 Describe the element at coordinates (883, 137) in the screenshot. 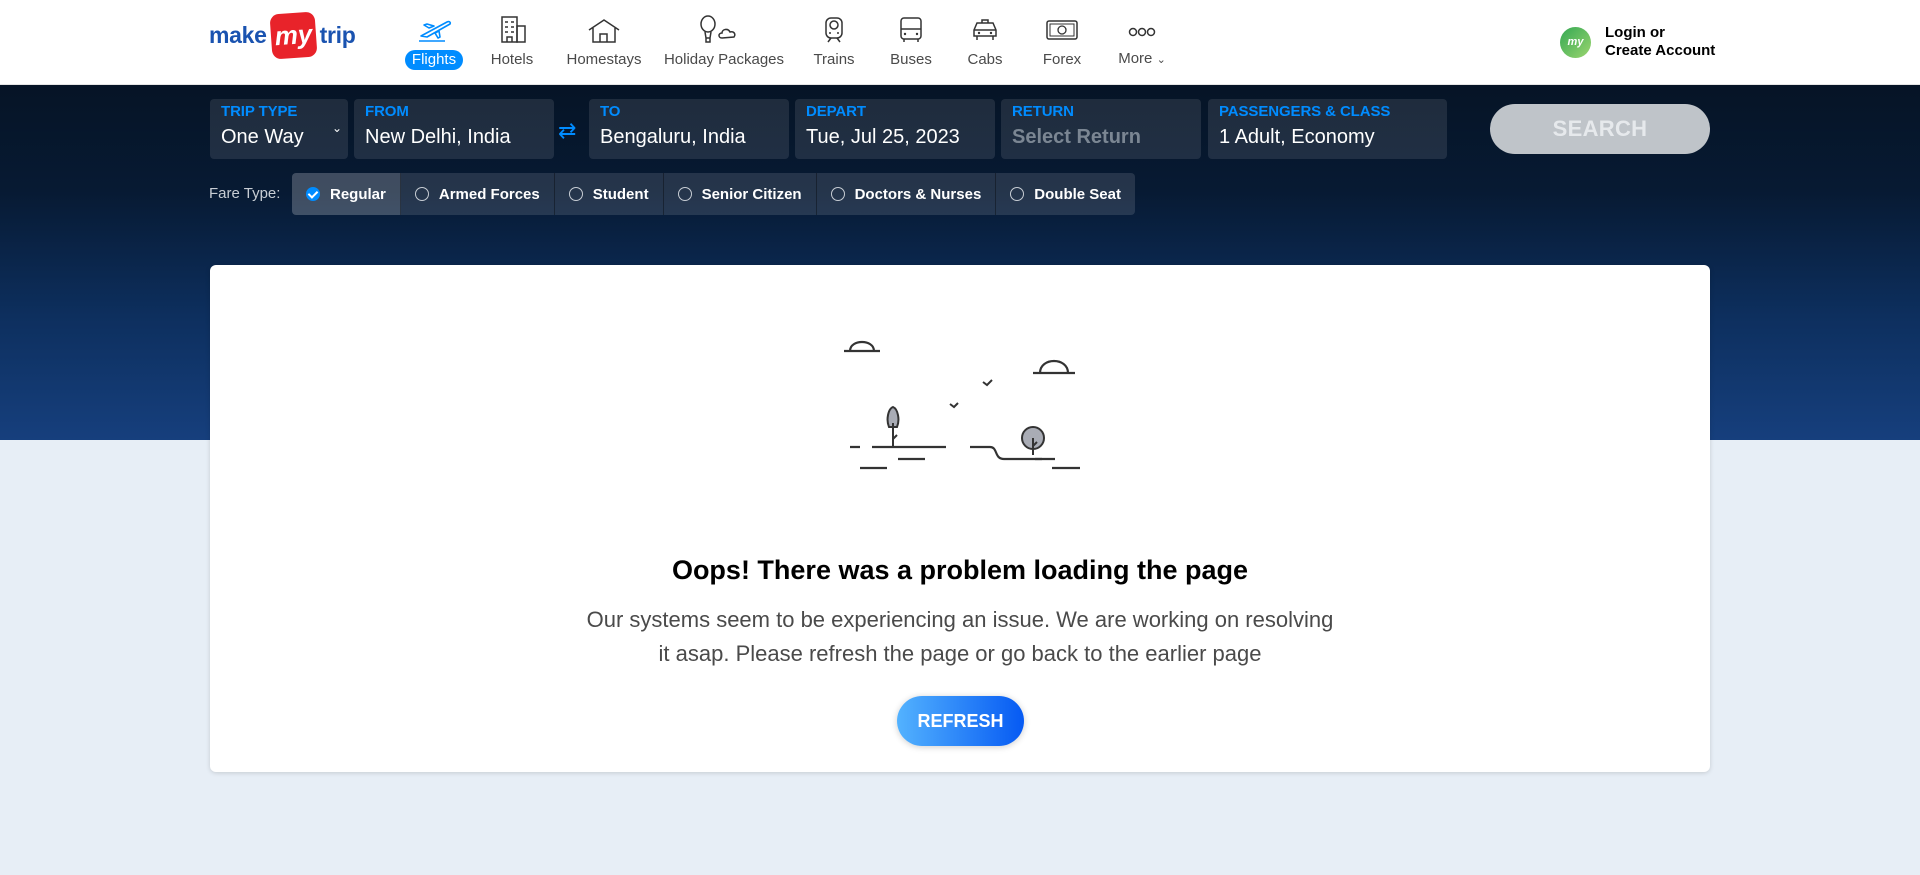

I see `depart-value: Tue, Jul 25, 2023` at that location.